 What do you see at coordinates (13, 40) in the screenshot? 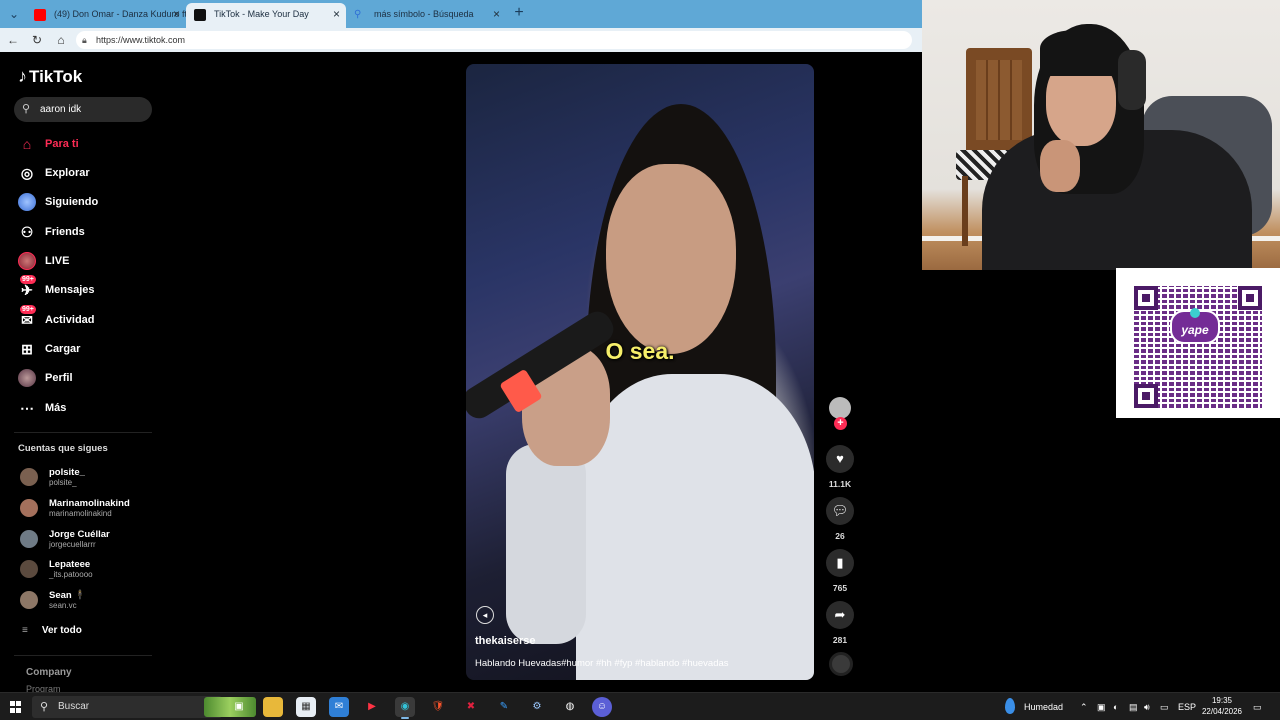
I see `back-arrow-icon: ←` at bounding box center [13, 40].